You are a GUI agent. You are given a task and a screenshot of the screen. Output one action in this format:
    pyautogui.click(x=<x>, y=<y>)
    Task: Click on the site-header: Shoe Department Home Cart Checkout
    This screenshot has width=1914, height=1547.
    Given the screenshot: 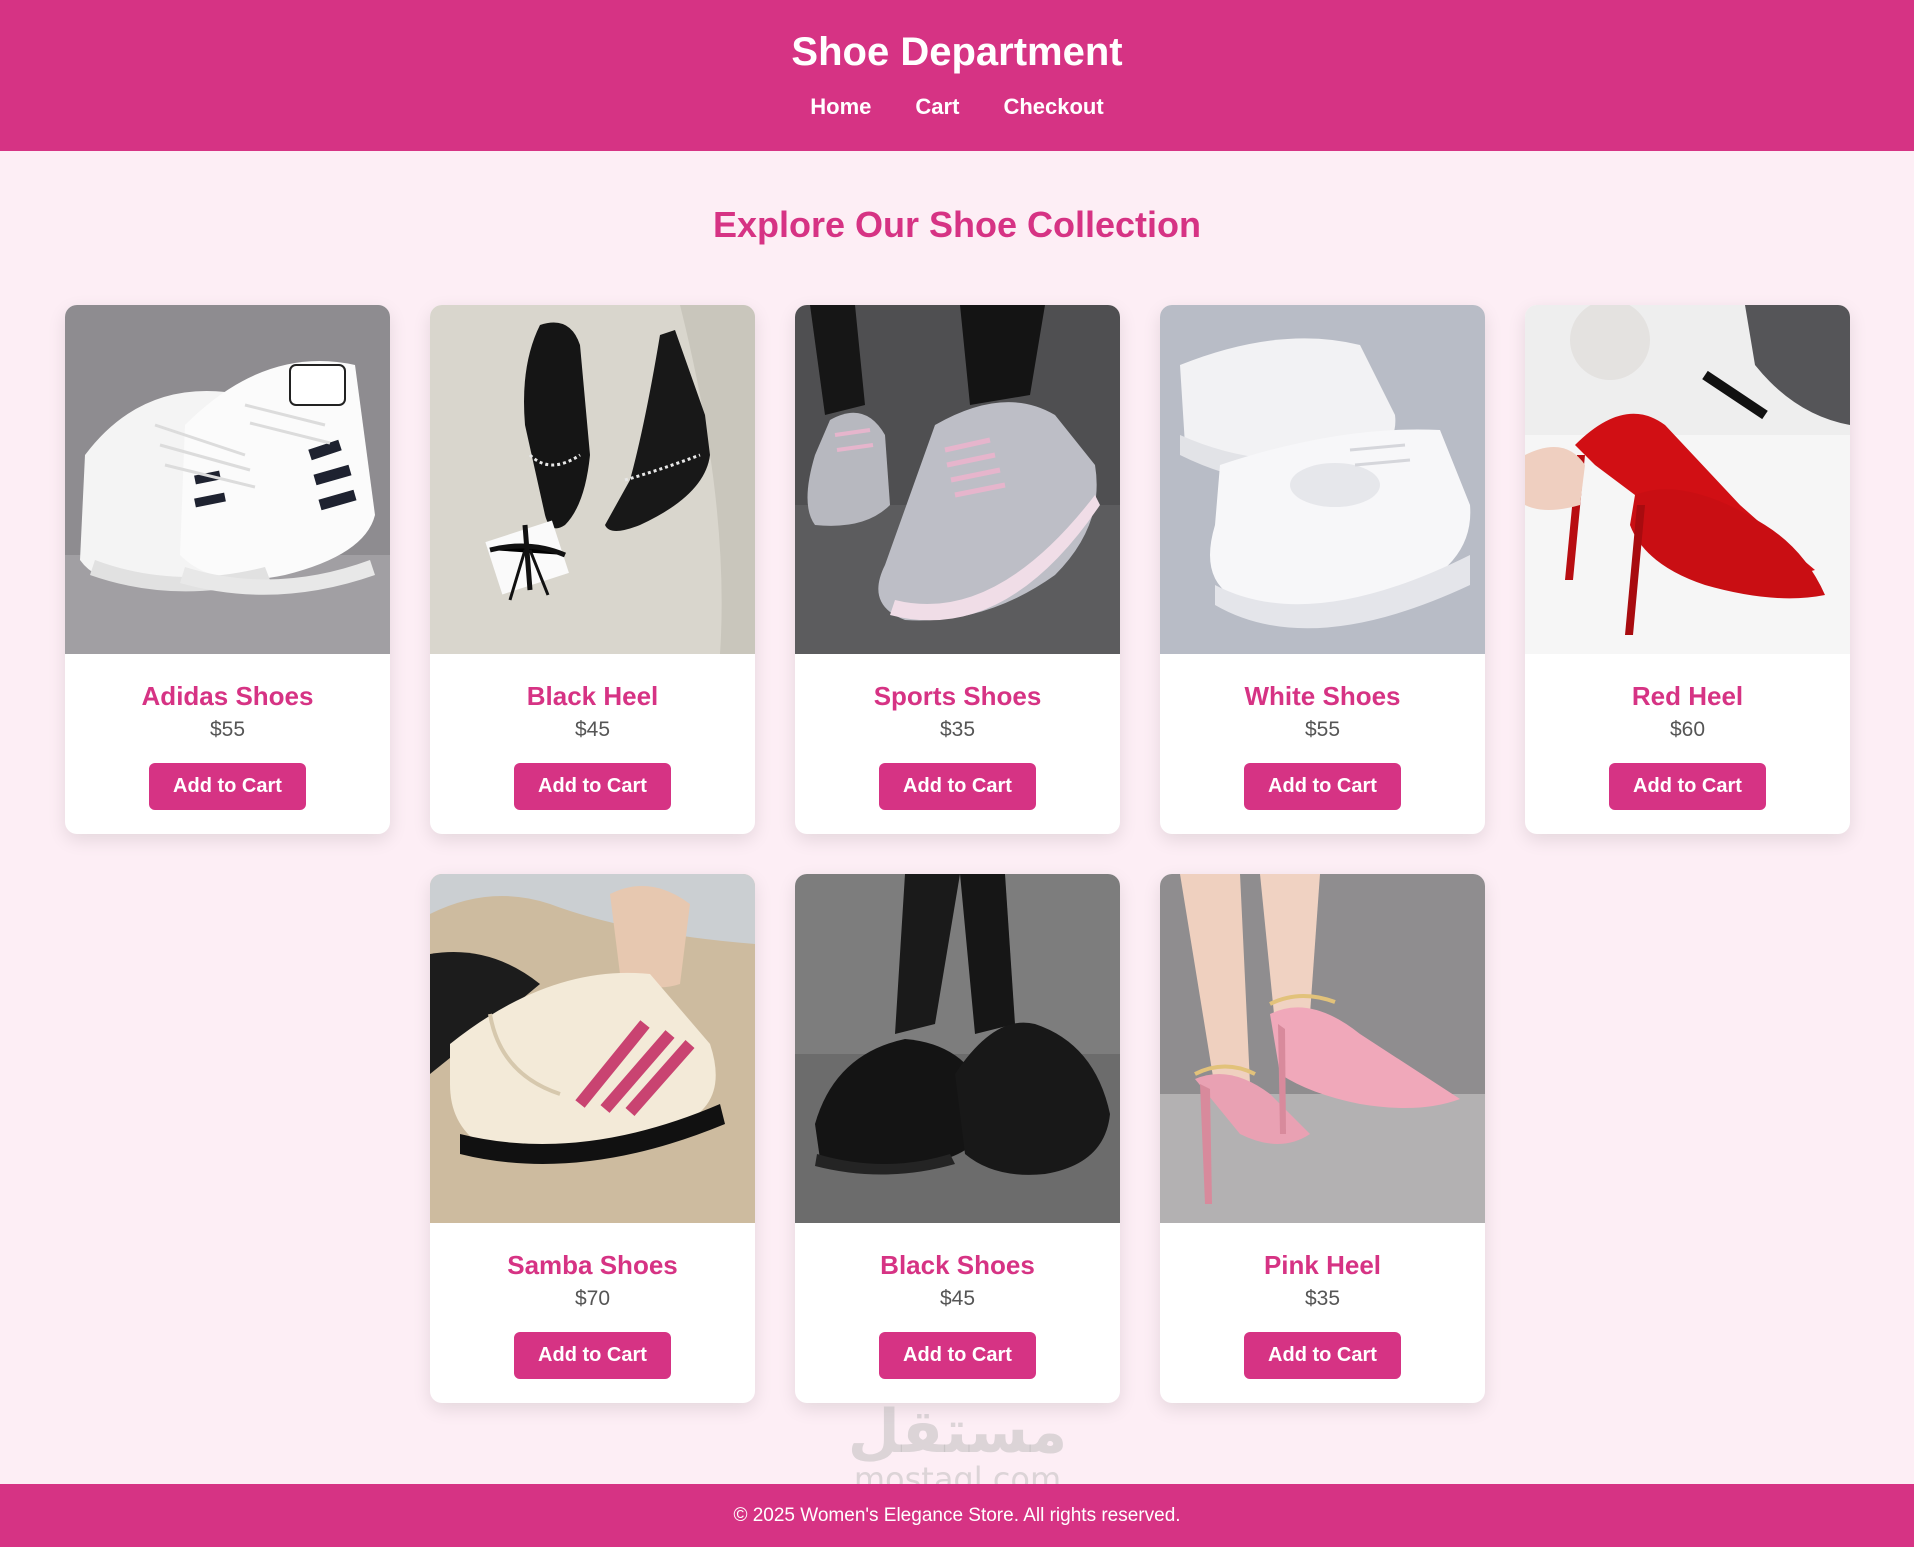 What is the action you would take?
    pyautogui.click(x=957, y=75)
    